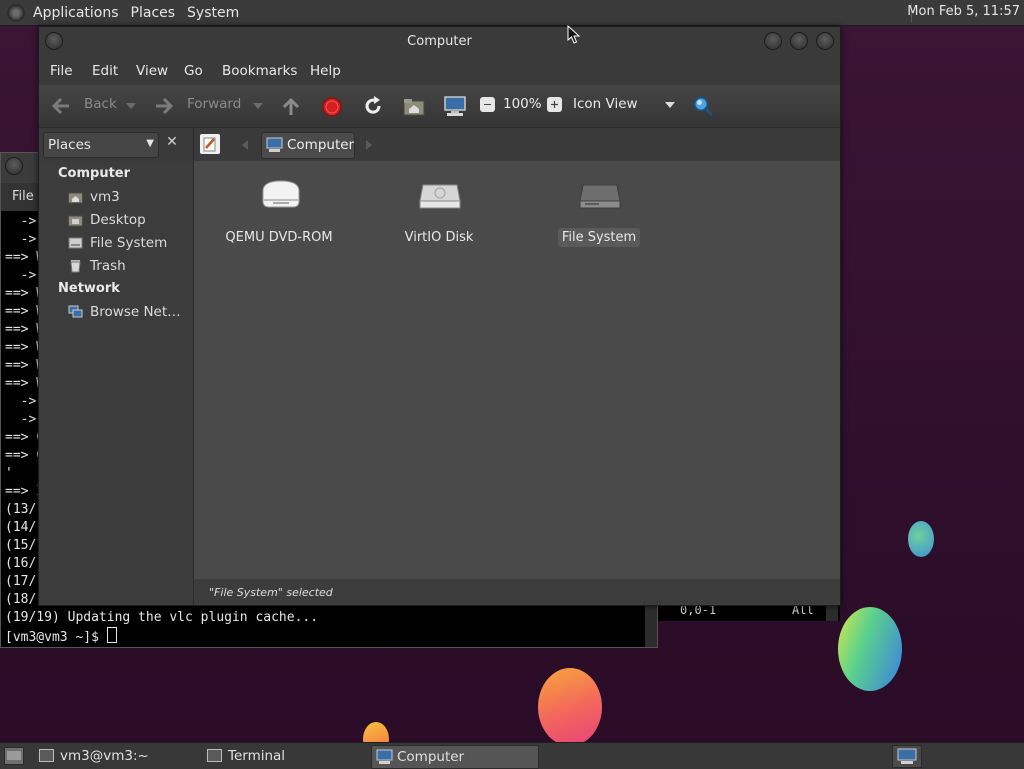 This screenshot has height=769, width=1024. Describe the element at coordinates (773, 41) in the screenshot. I see `minimize-button` at that location.